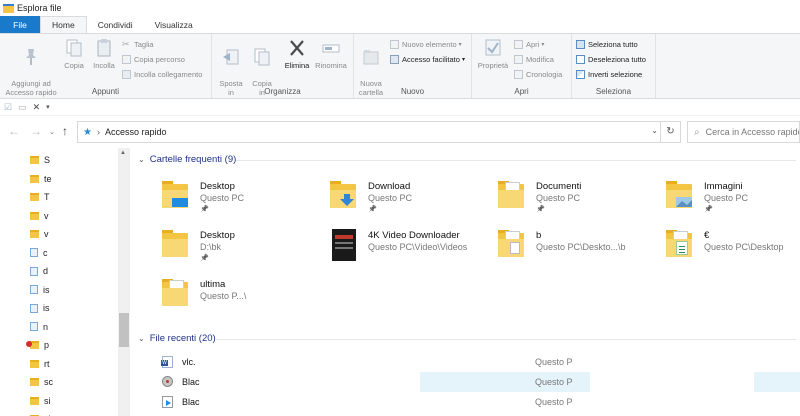 The height and width of the screenshot is (416, 800). Describe the element at coordinates (529, 44) in the screenshot. I see `open-button: Apri ▾` at that location.